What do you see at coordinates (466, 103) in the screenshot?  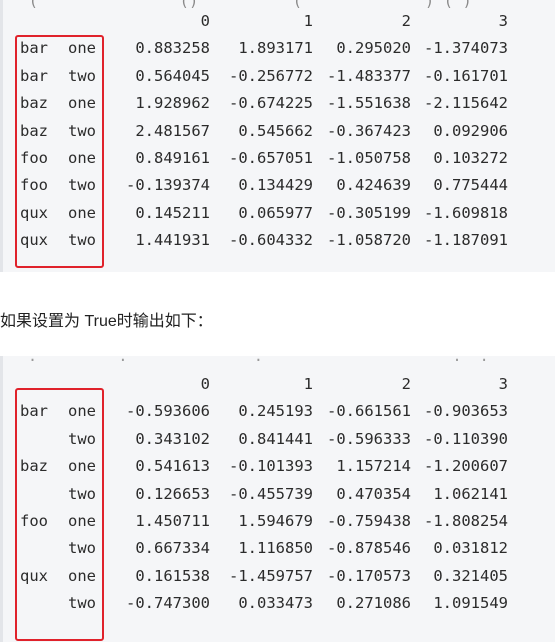 I see `value-cell: -2.115642` at bounding box center [466, 103].